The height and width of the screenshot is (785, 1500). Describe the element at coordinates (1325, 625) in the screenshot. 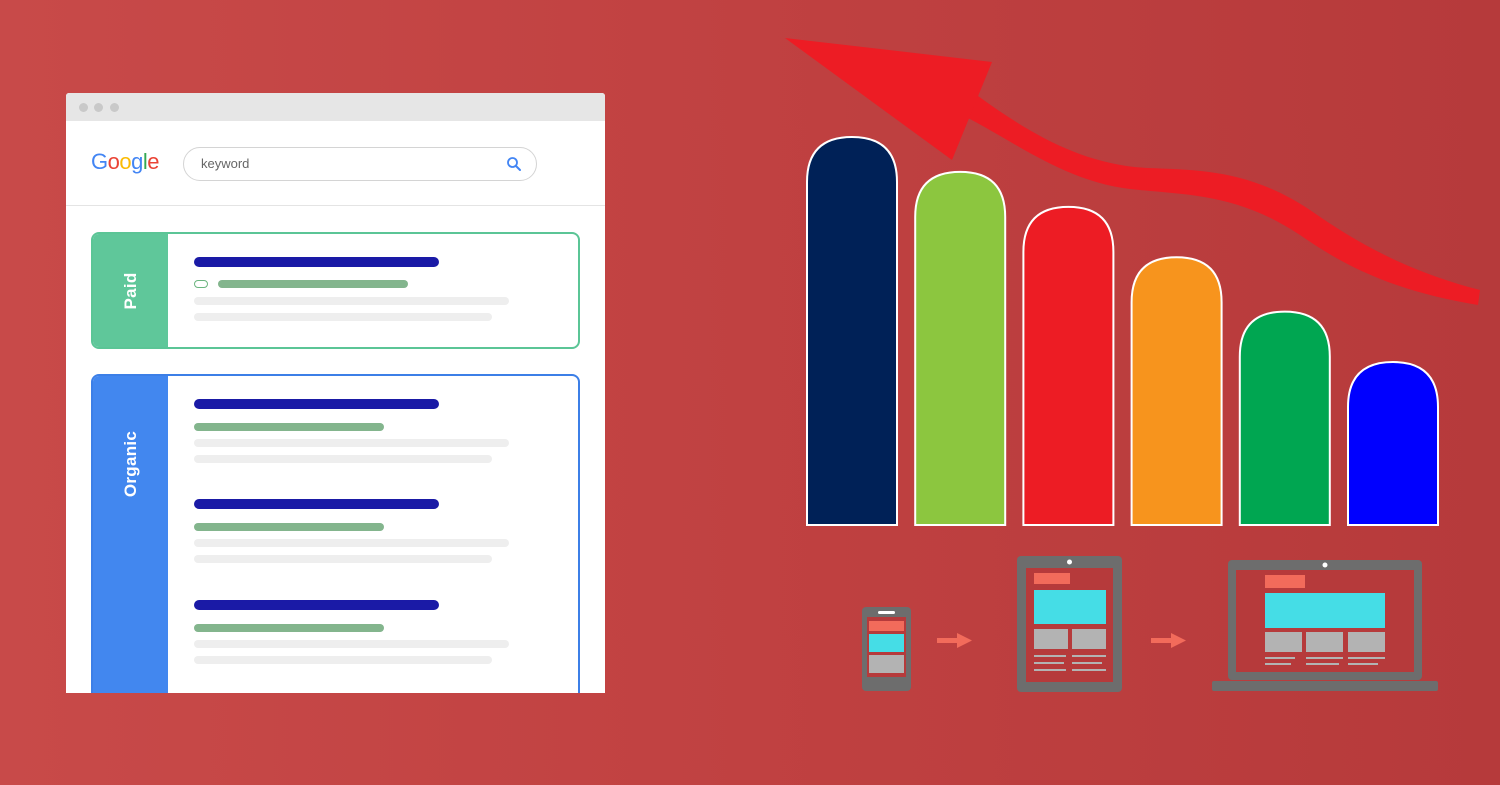

I see `laptop-icon` at that location.